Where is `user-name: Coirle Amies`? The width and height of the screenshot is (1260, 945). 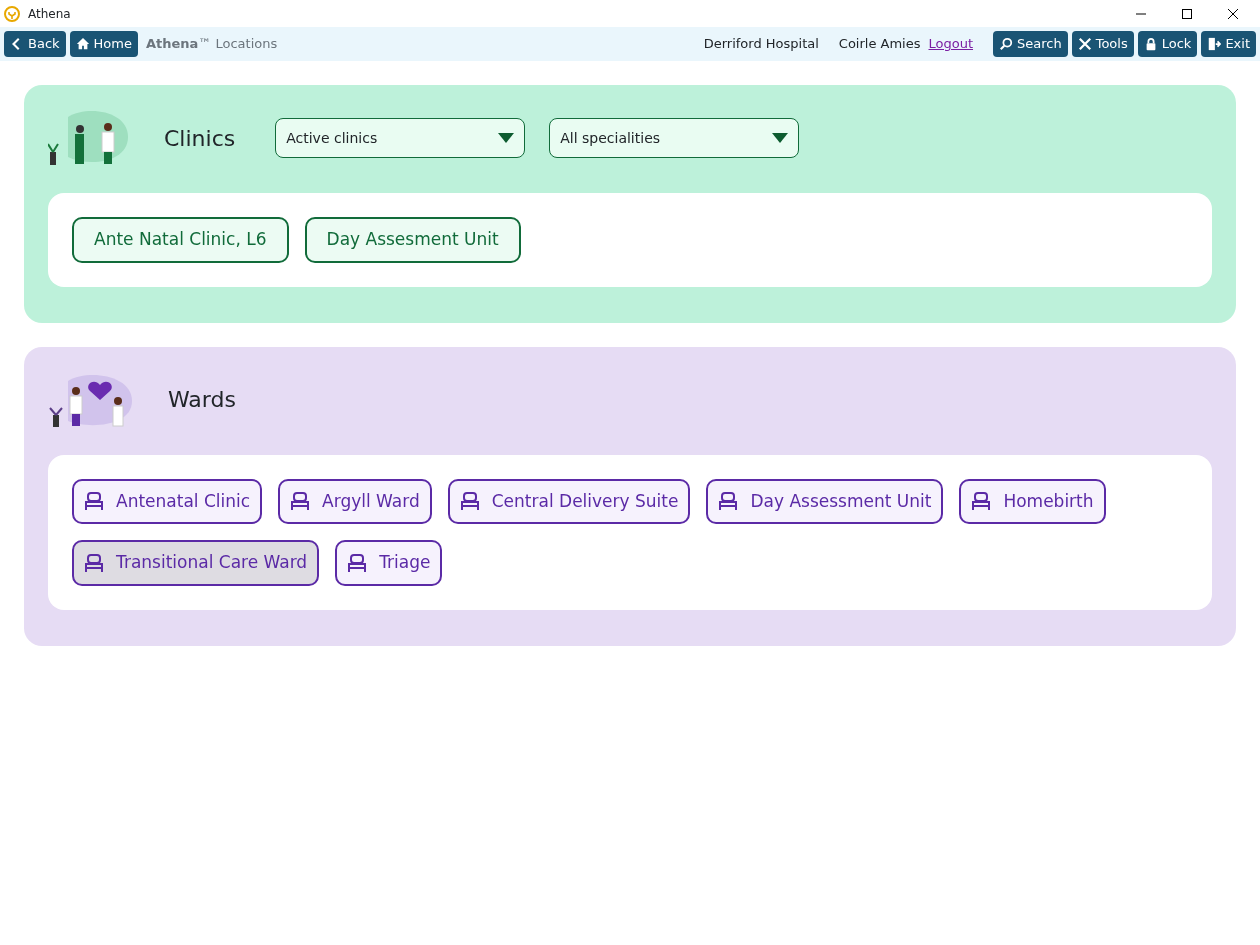
user-name: Coirle Amies is located at coordinates (879, 44).